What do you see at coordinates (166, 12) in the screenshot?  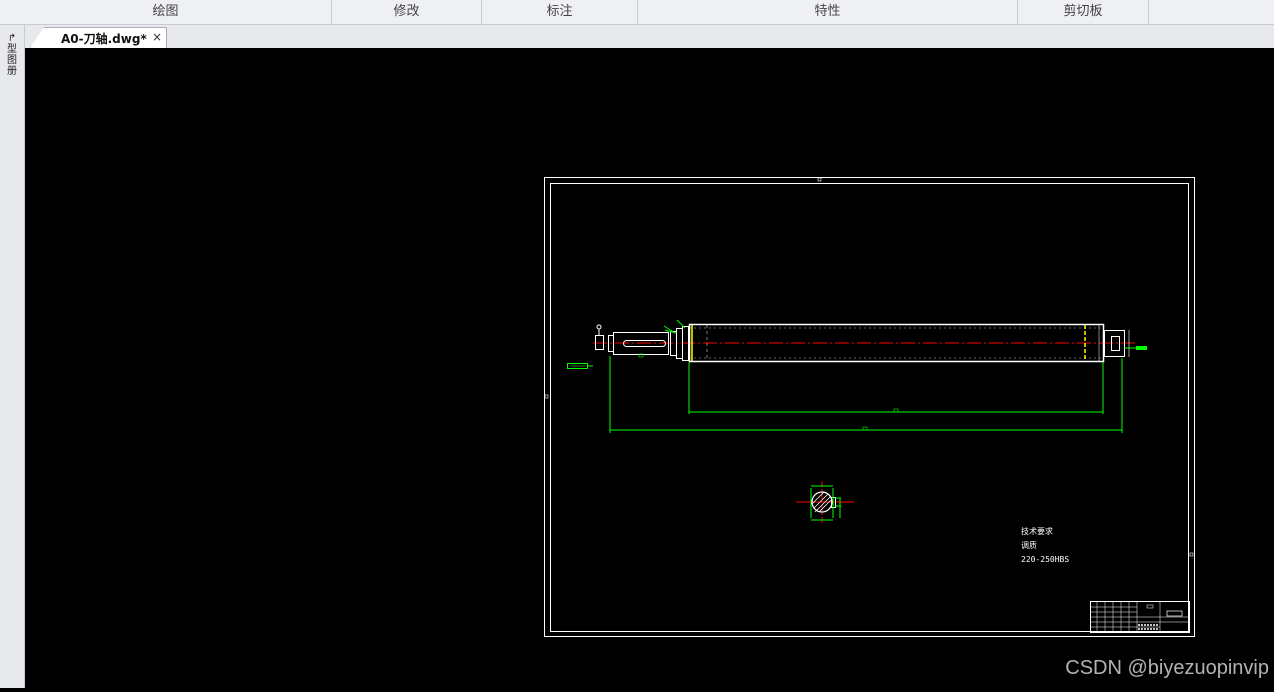 I see `ribbon-section-draw: 绘图` at bounding box center [166, 12].